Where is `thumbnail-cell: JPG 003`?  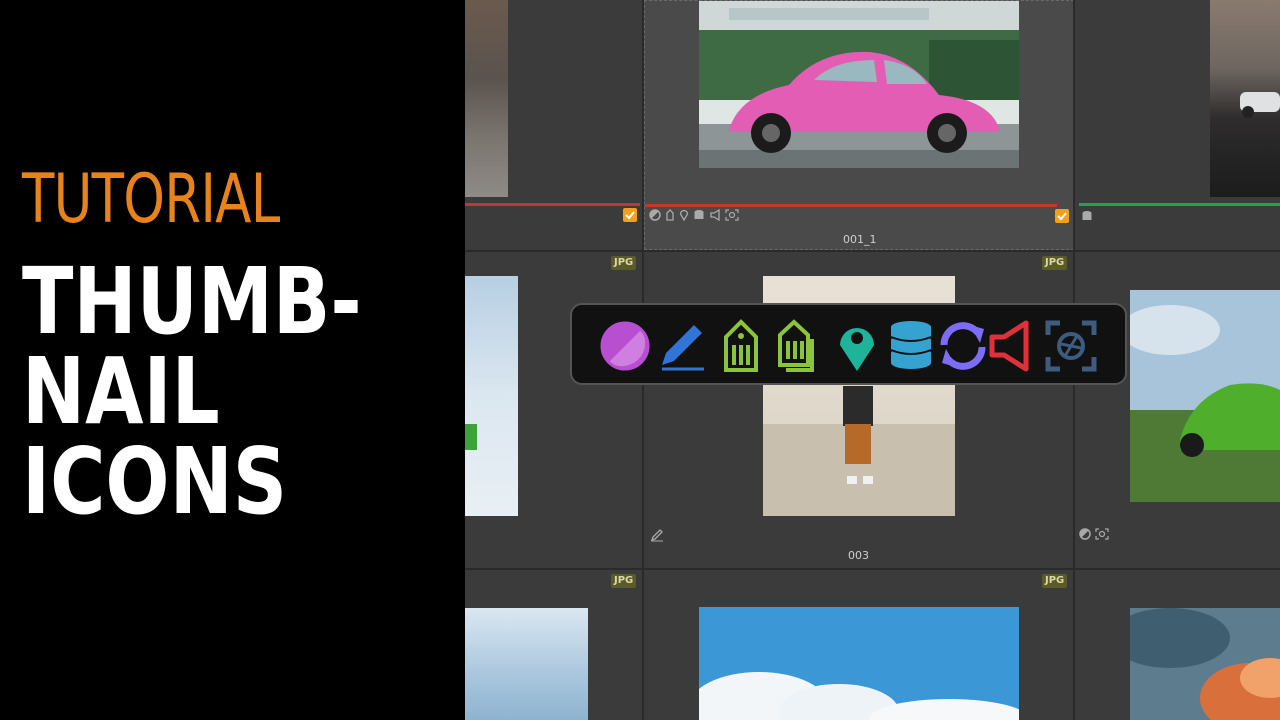
thumbnail-cell: JPG 003 is located at coordinates (859, 410).